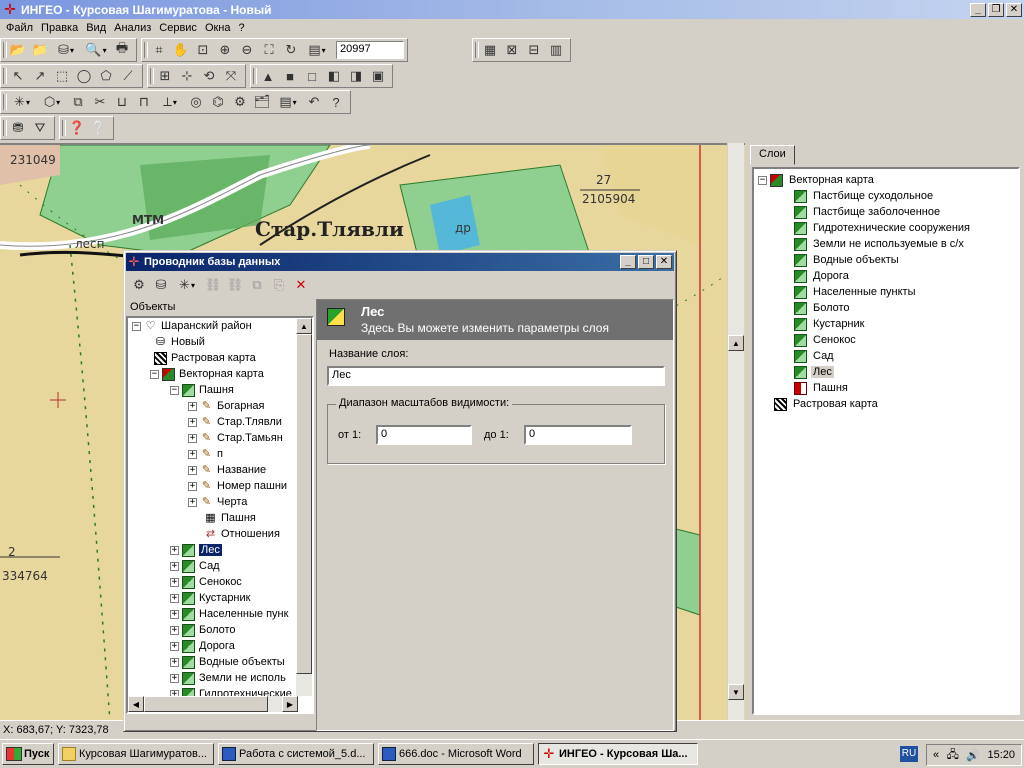 The width and height of the screenshot is (1024, 768). Describe the element at coordinates (66, 50) in the screenshot. I see `database-icon: ⛁` at that location.